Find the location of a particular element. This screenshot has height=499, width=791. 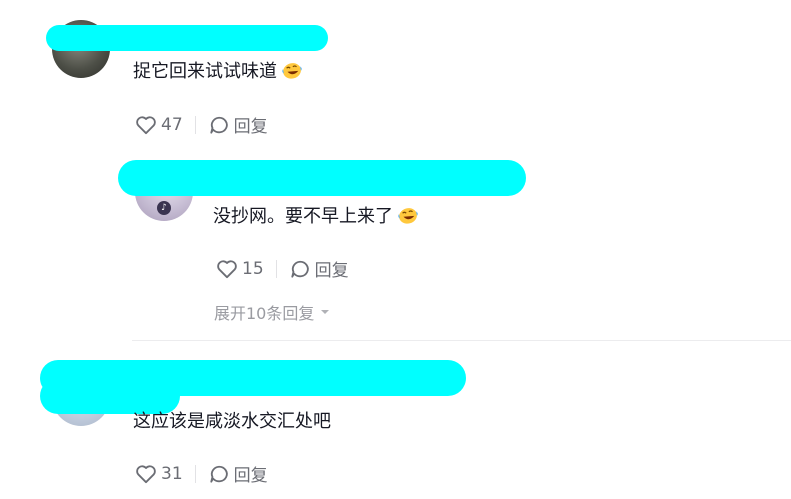

comment-text-content: 这应该是咸淡水交汇处吧 is located at coordinates (232, 421).